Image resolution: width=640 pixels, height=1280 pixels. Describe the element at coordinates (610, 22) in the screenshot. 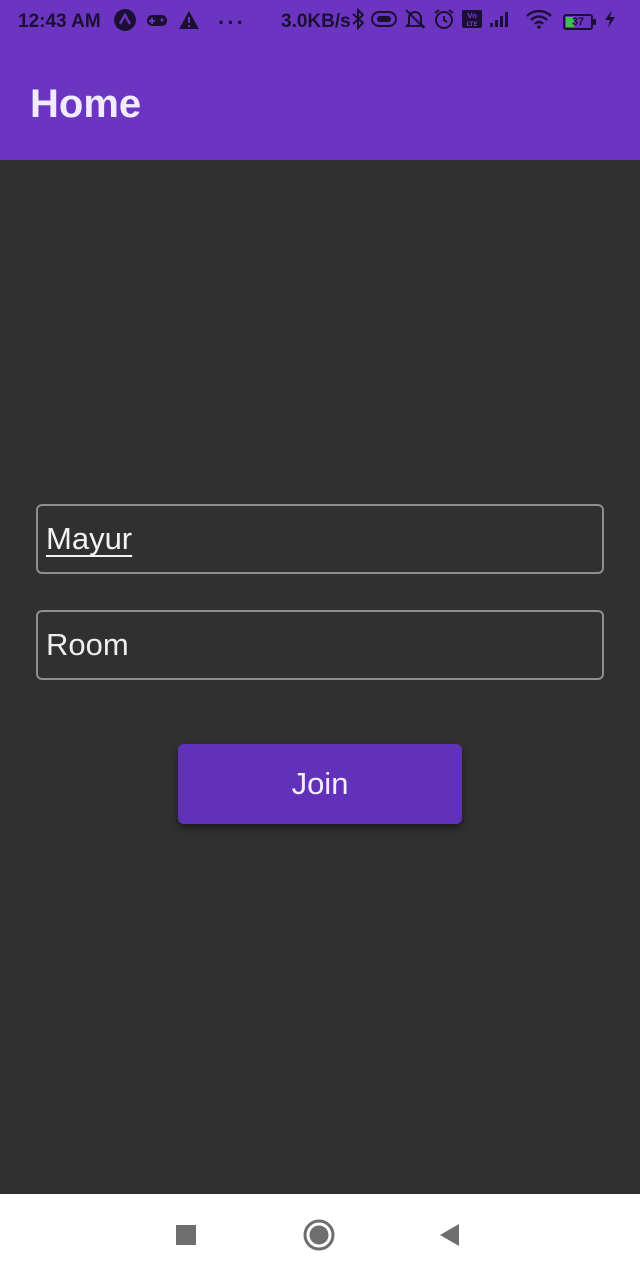

I see `charging-icon` at that location.